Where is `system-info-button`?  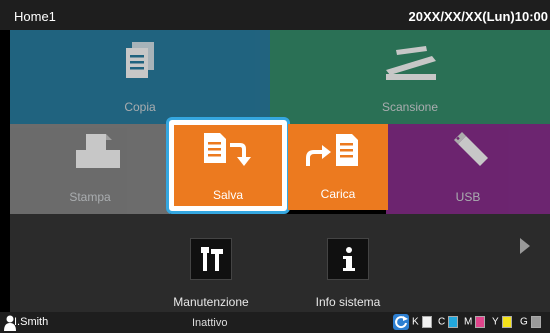
system-info-button is located at coordinates (348, 259).